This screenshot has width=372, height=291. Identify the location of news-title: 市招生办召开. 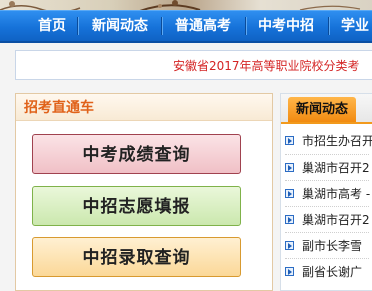
(337, 141).